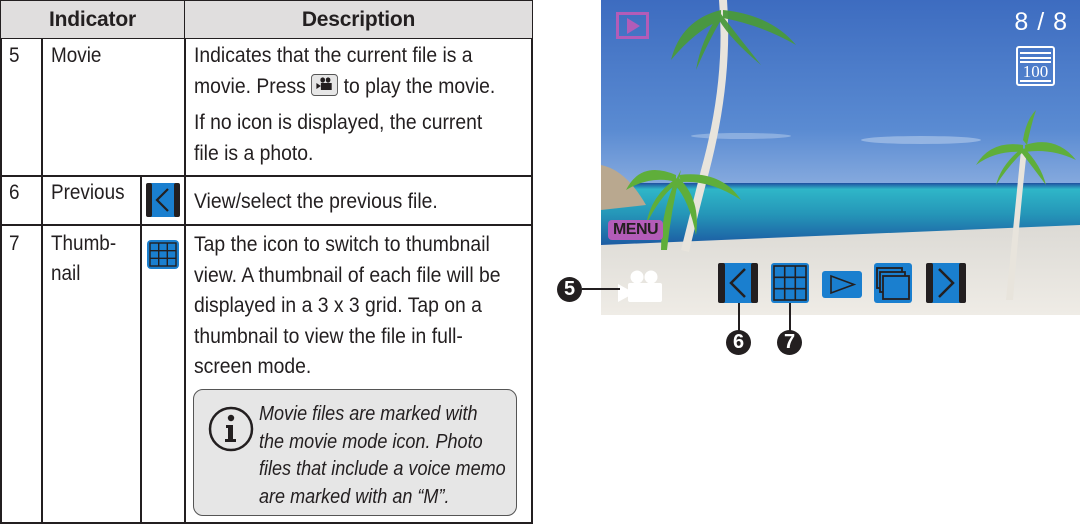 Image resolution: width=1080 pixels, height=525 pixels. What do you see at coordinates (368, 413) in the screenshot?
I see `note-line: Movie files are marked with` at bounding box center [368, 413].